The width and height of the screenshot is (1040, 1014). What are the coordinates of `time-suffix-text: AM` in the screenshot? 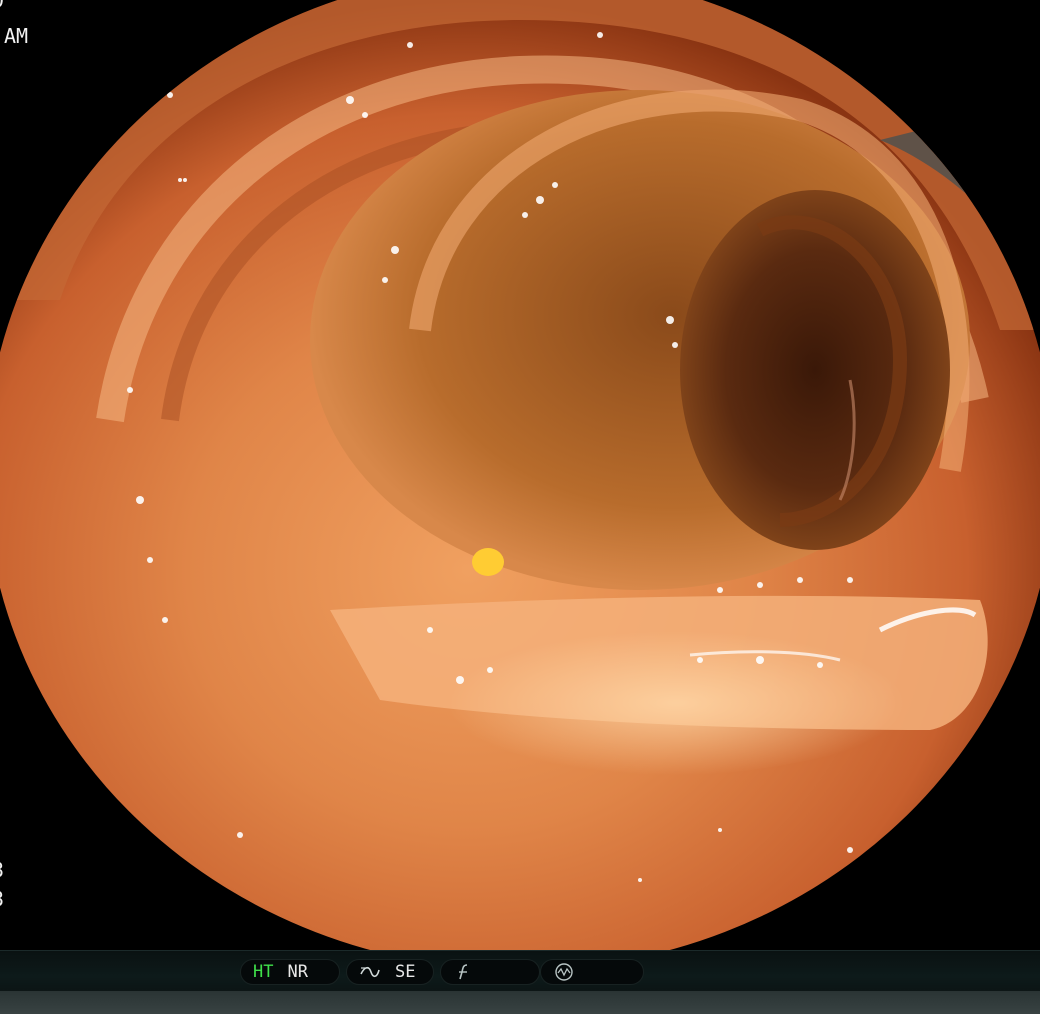 It's located at (16, 36).